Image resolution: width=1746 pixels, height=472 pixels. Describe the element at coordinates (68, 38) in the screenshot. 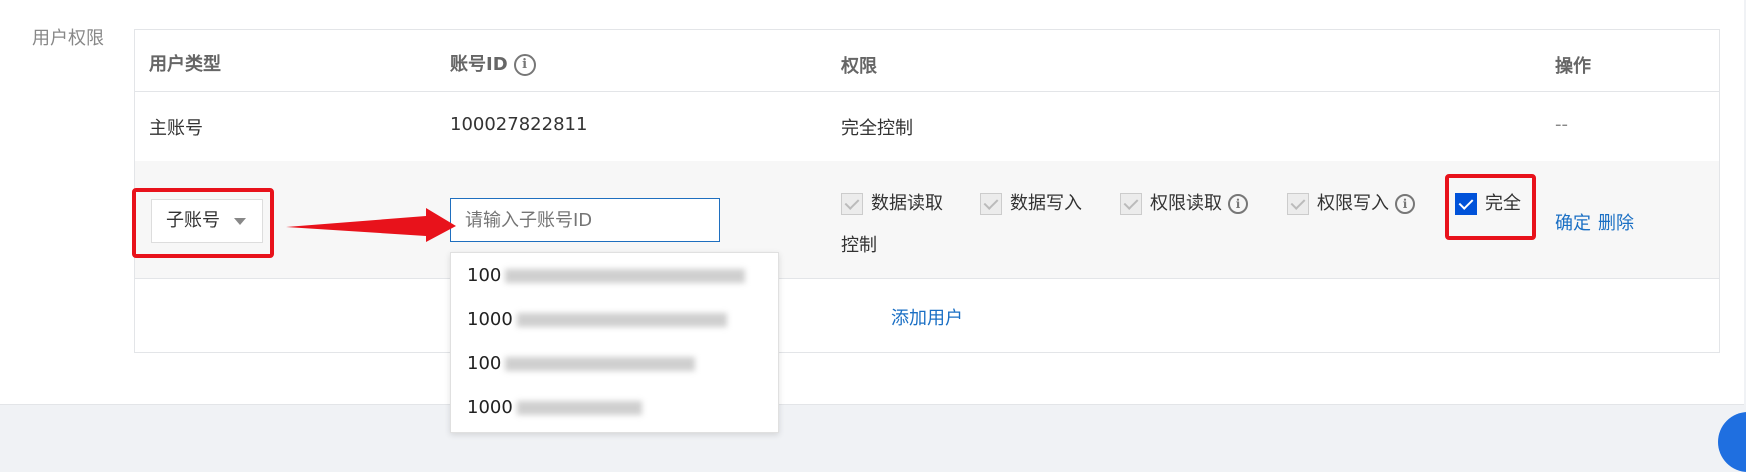

I see `section-label: 用户权限` at that location.